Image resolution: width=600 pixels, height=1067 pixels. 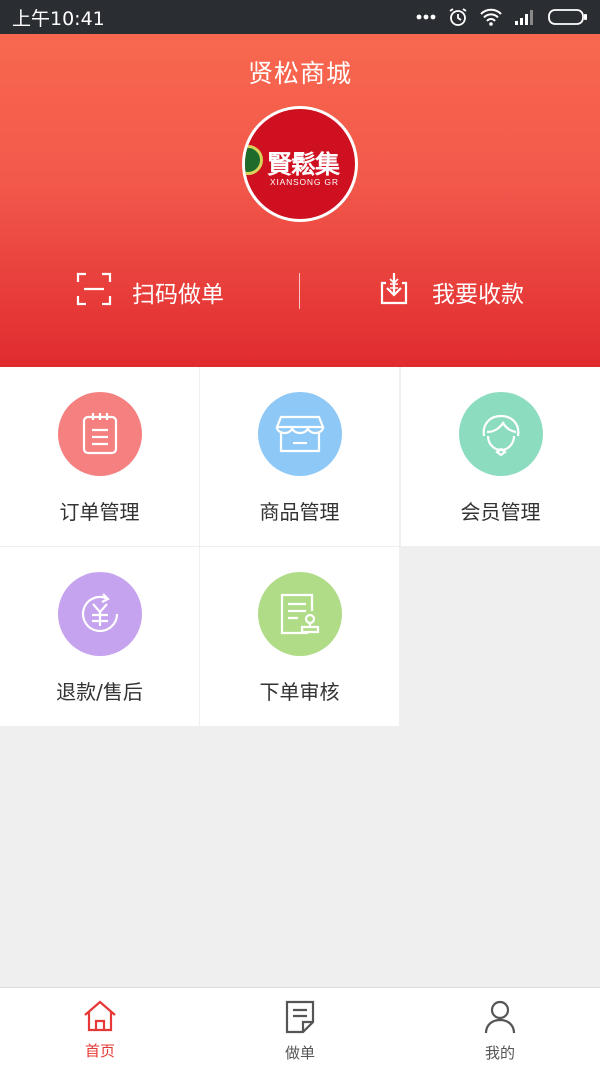 I want to click on profile-icon, so click(x=500, y=1019).